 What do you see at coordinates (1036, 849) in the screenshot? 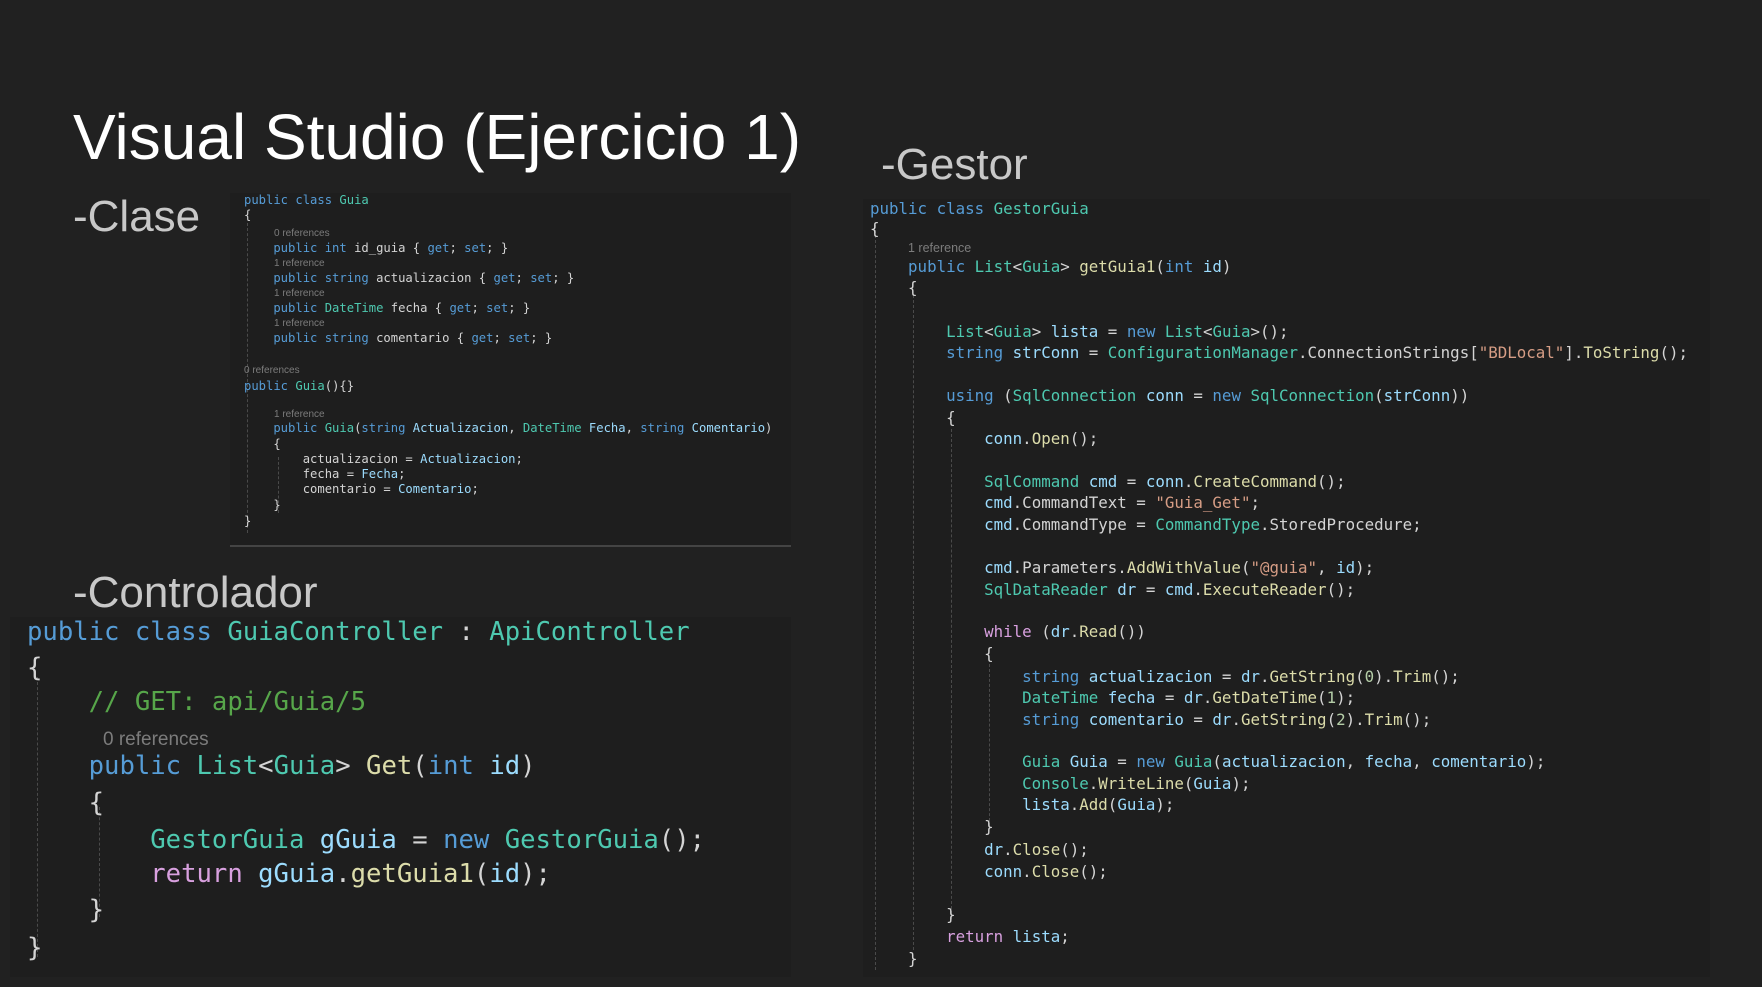
I see `code-token: Close` at bounding box center [1036, 849].